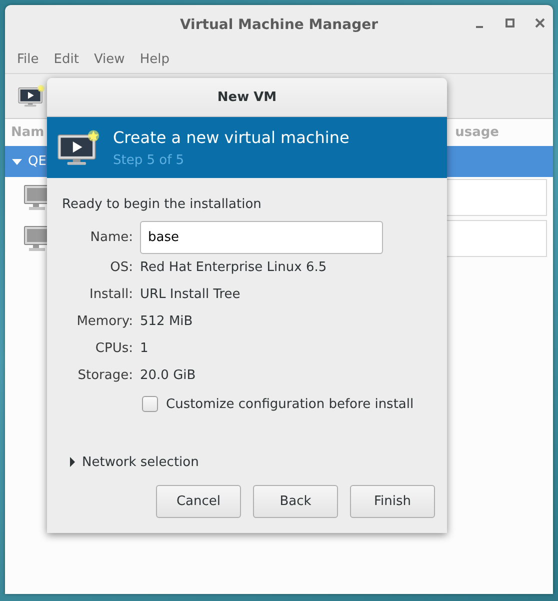 The height and width of the screenshot is (601, 558). I want to click on field-label: Memory:, so click(104, 321).